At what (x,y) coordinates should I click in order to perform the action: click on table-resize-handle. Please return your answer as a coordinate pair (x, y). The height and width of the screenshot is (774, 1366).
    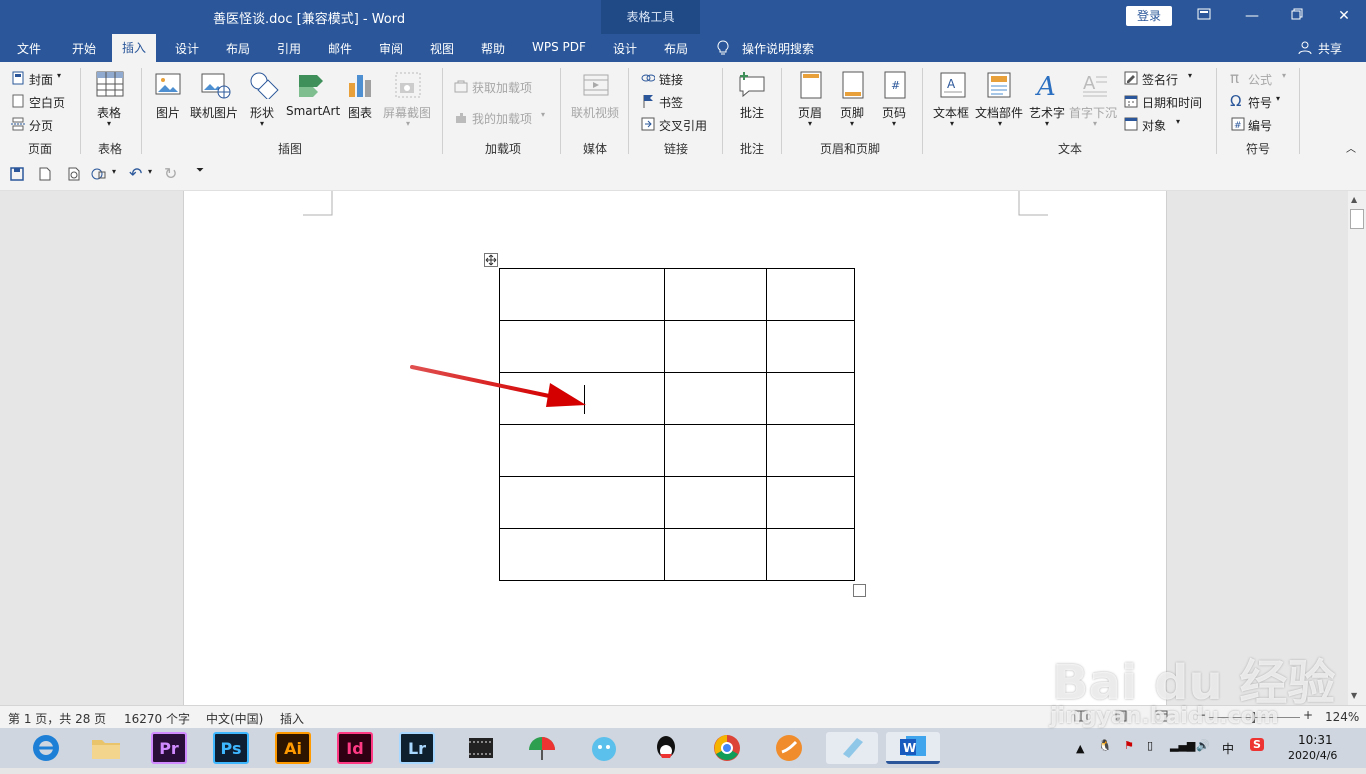
    Looking at the image, I should click on (859, 590).